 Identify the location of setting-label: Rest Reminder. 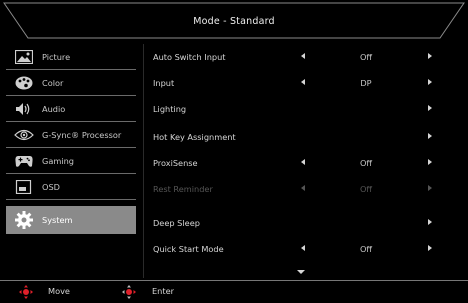
(183, 189).